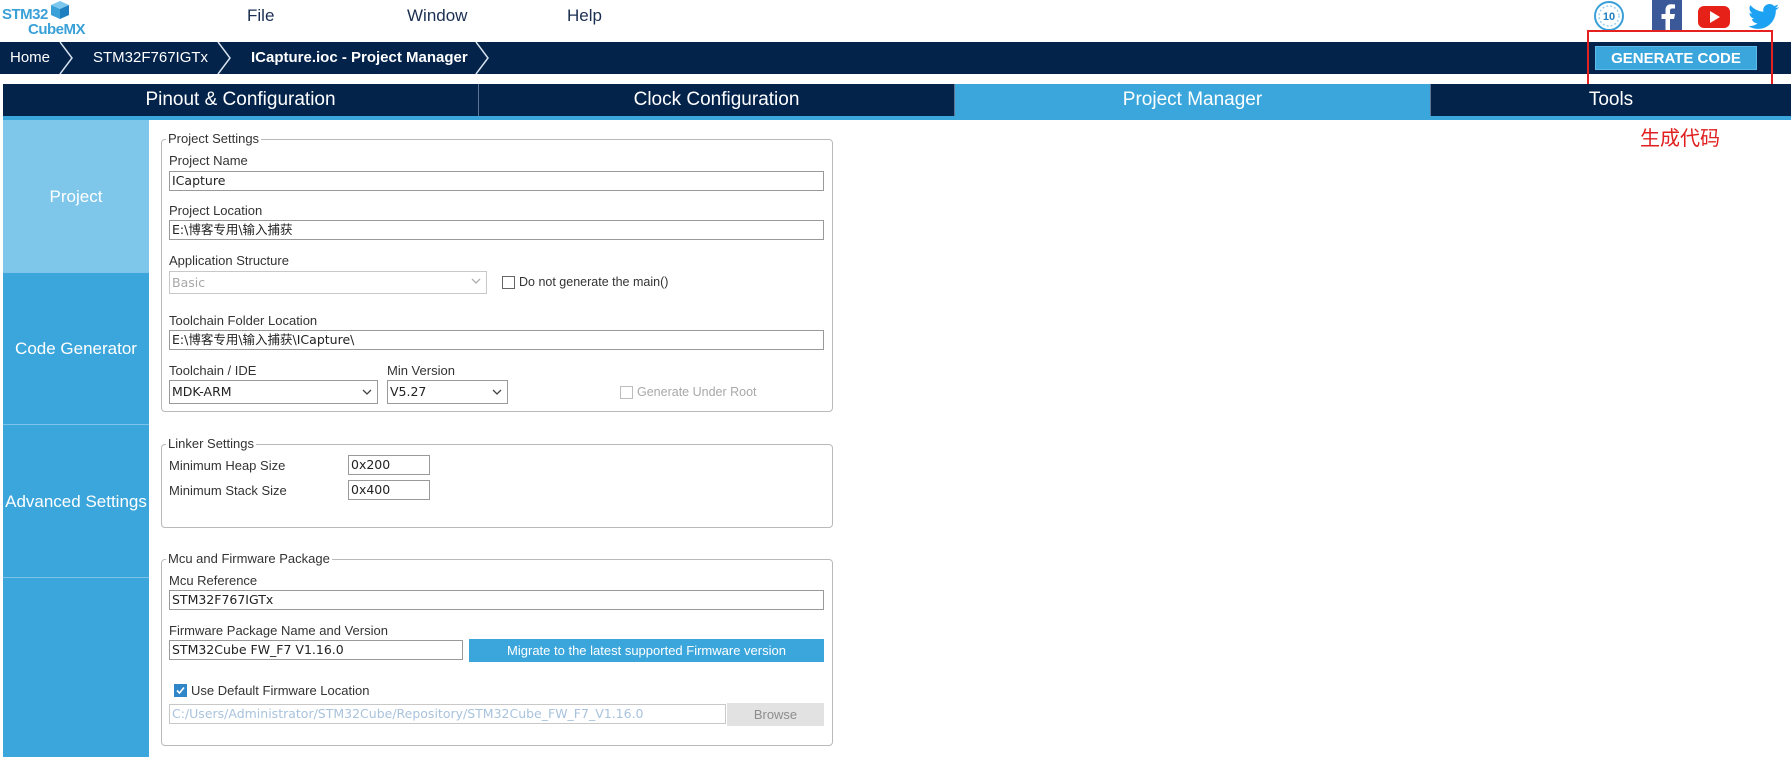 The height and width of the screenshot is (757, 1791). Describe the element at coordinates (76, 349) in the screenshot. I see `nav-code-generator: Code Generator` at that location.